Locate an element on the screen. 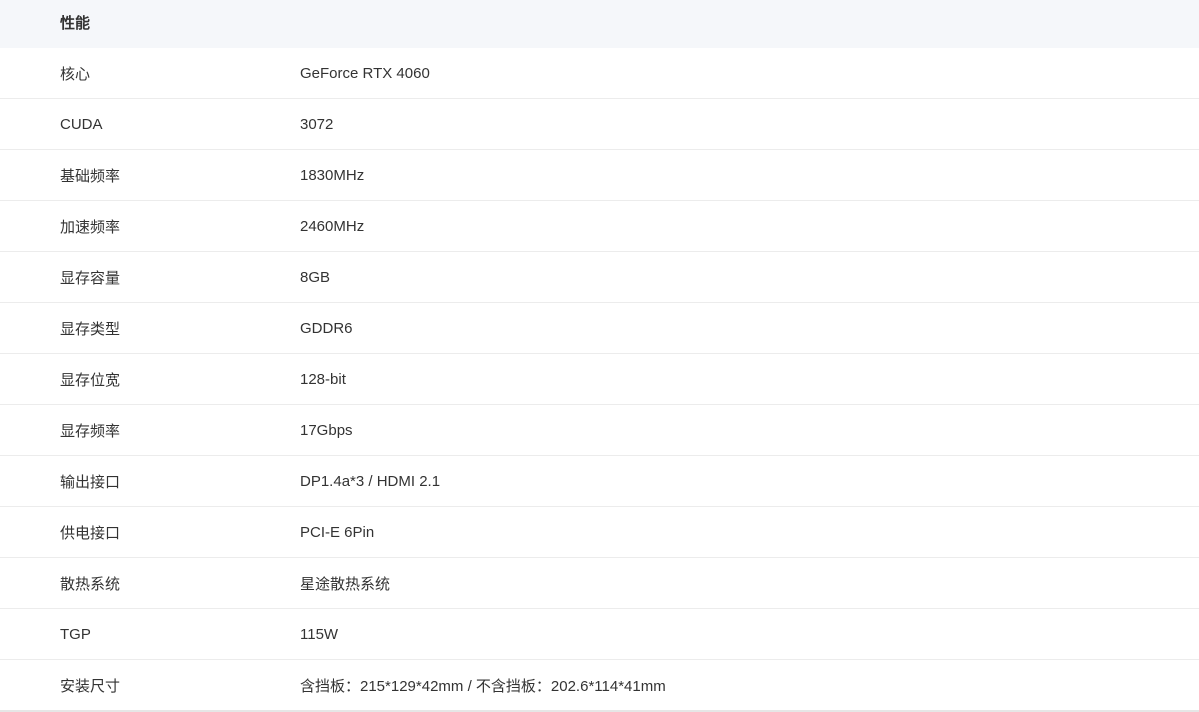 Image resolution: width=1199 pixels, height=712 pixels. spec-row-memory-size: 显存容量 8GB is located at coordinates (599, 277).